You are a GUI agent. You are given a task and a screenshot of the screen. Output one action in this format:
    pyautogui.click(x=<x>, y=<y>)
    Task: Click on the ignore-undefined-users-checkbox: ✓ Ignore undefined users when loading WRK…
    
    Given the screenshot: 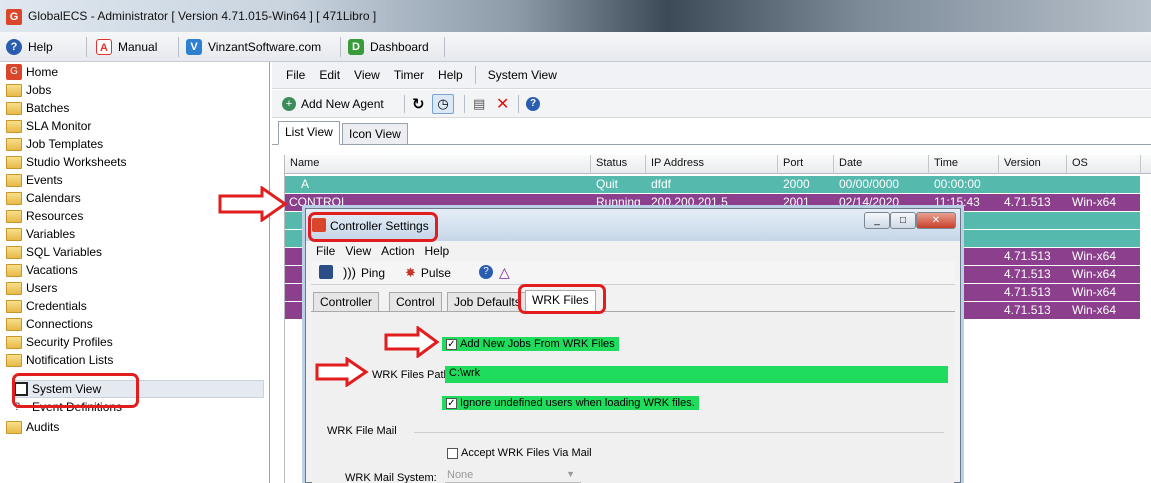 What is the action you would take?
    pyautogui.click(x=570, y=403)
    